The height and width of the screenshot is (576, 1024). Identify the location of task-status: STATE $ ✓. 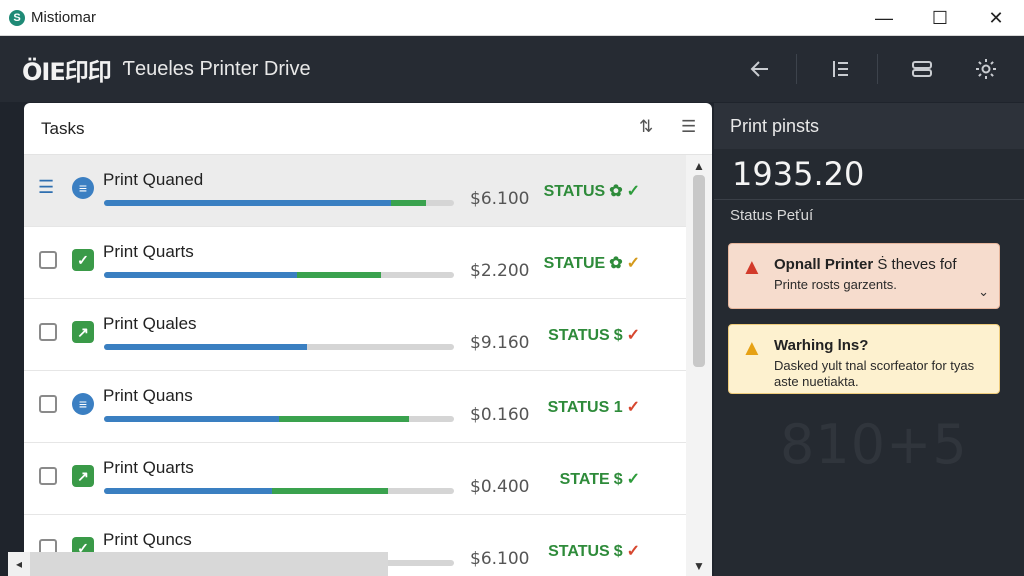
(600, 479).